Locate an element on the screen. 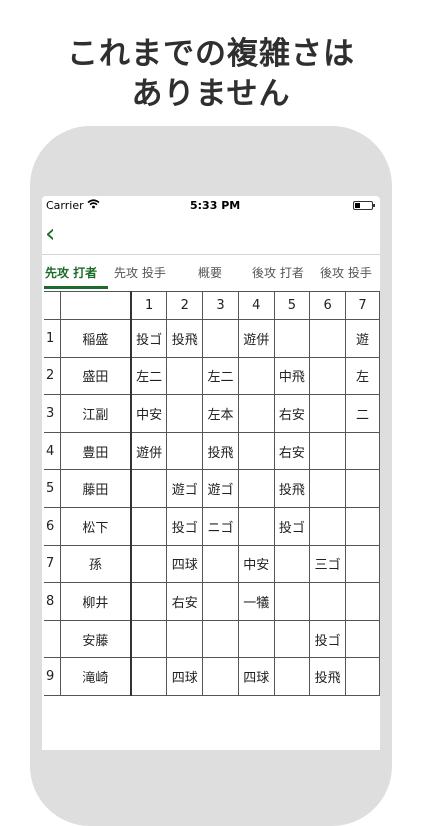 This screenshot has width=422, height=826. player-name: 稲盛 is located at coordinates (96, 338).